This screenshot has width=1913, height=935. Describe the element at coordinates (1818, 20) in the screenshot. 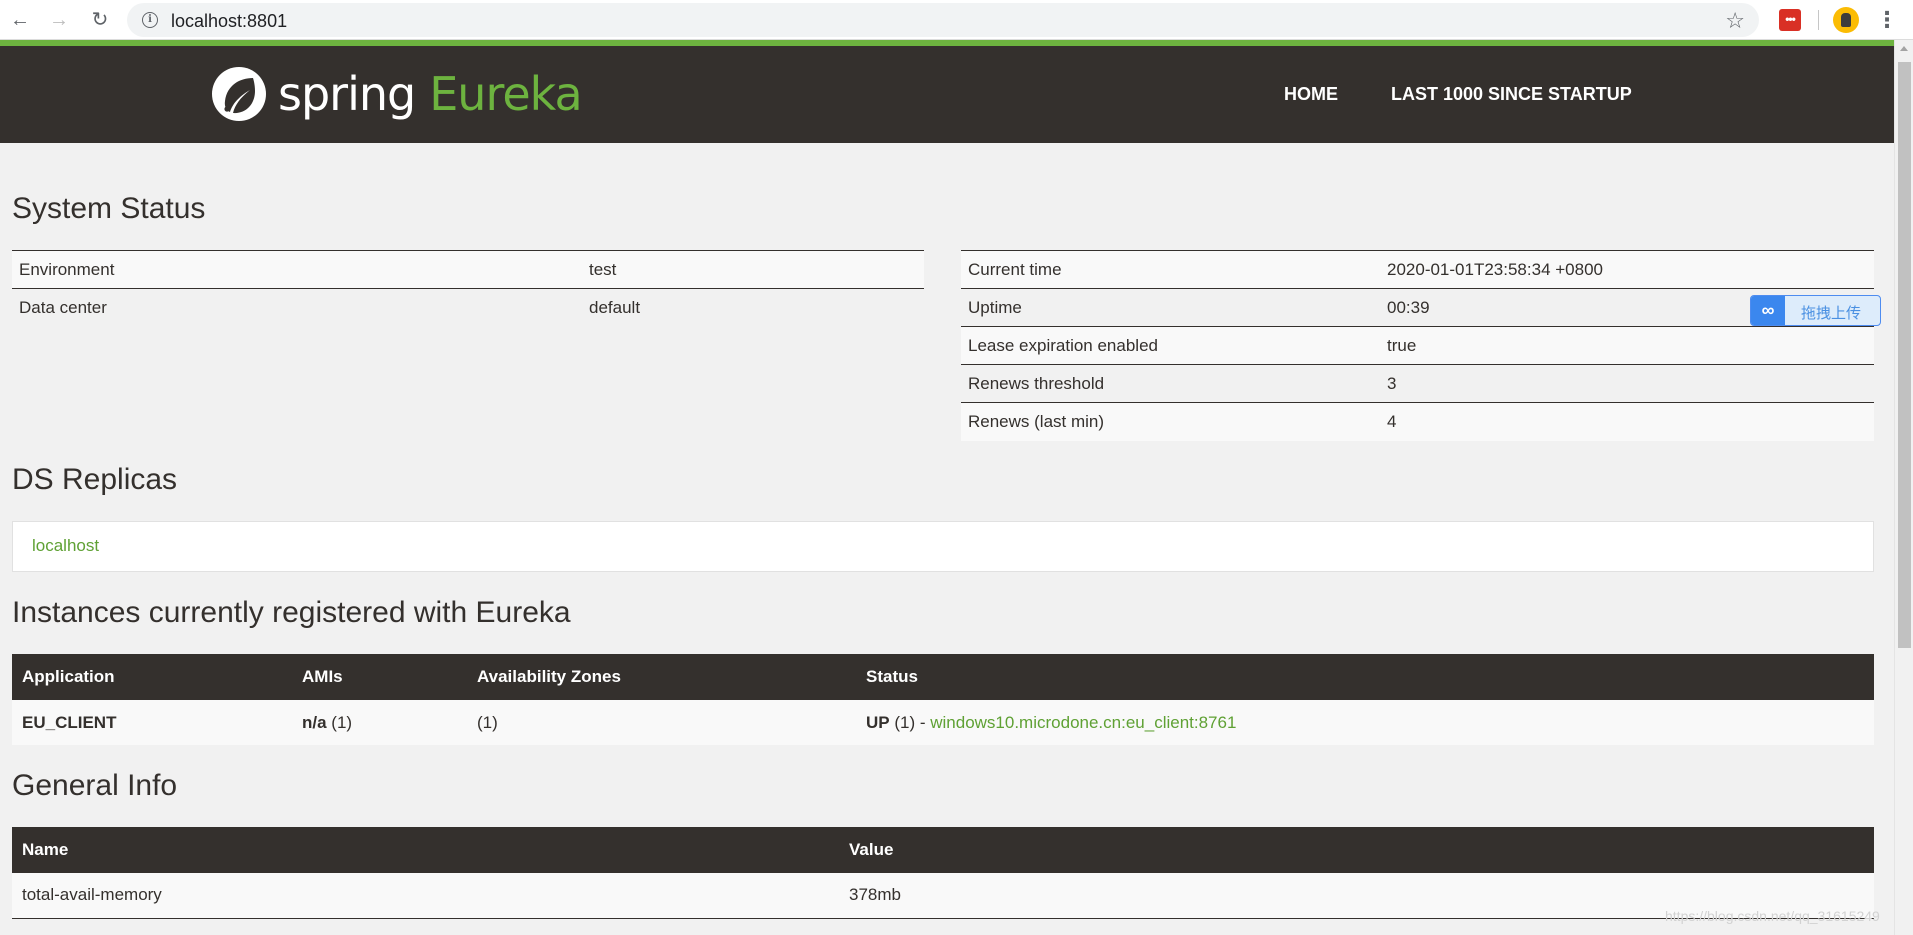

I see `toolbar-divider` at that location.